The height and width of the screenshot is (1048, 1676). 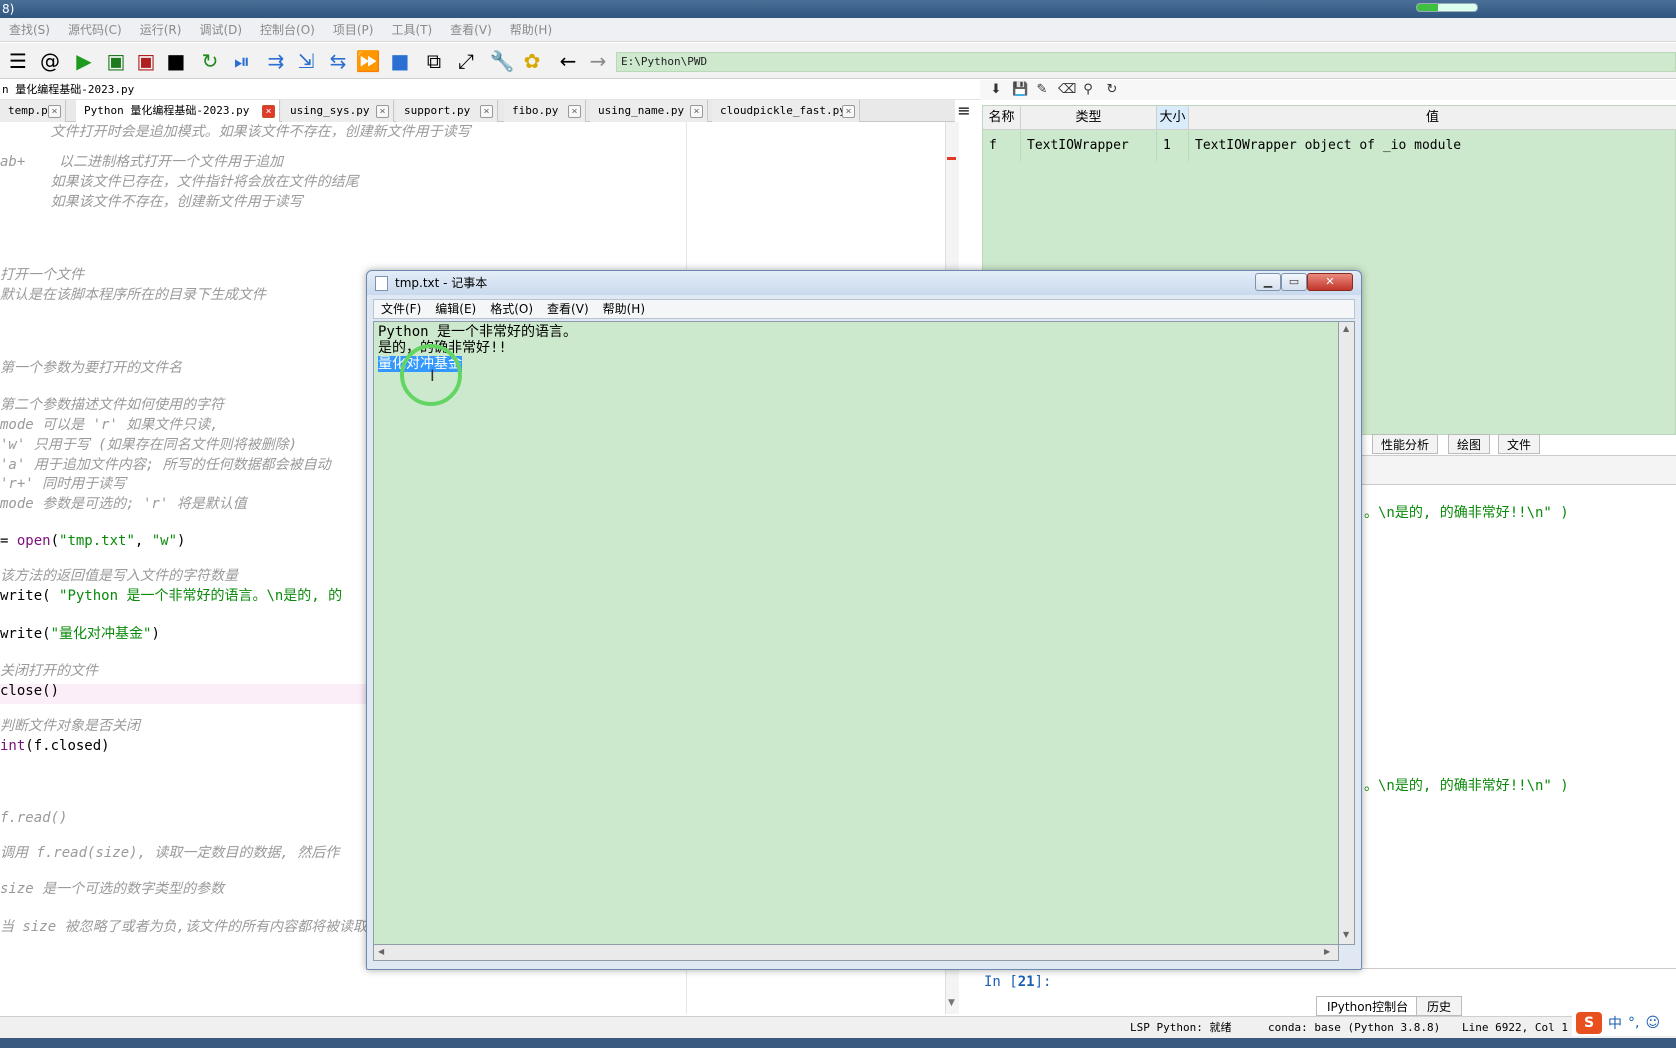 I want to click on search-icon: ⚲, so click(x=1088, y=90).